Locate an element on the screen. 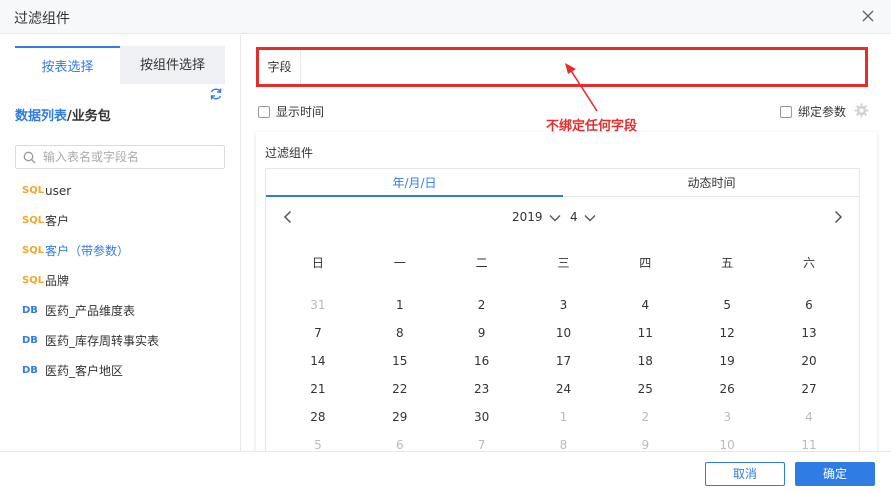 This screenshot has width=891, height=493. gear-icon is located at coordinates (861, 110).